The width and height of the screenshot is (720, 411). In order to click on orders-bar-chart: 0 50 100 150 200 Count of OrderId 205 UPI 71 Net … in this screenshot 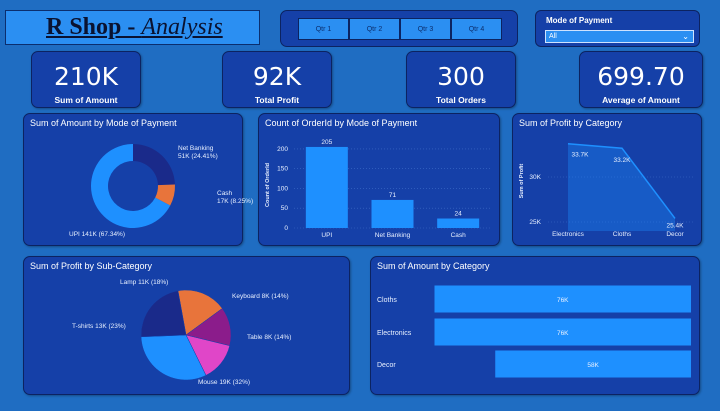, I will do `click(378, 189)`.